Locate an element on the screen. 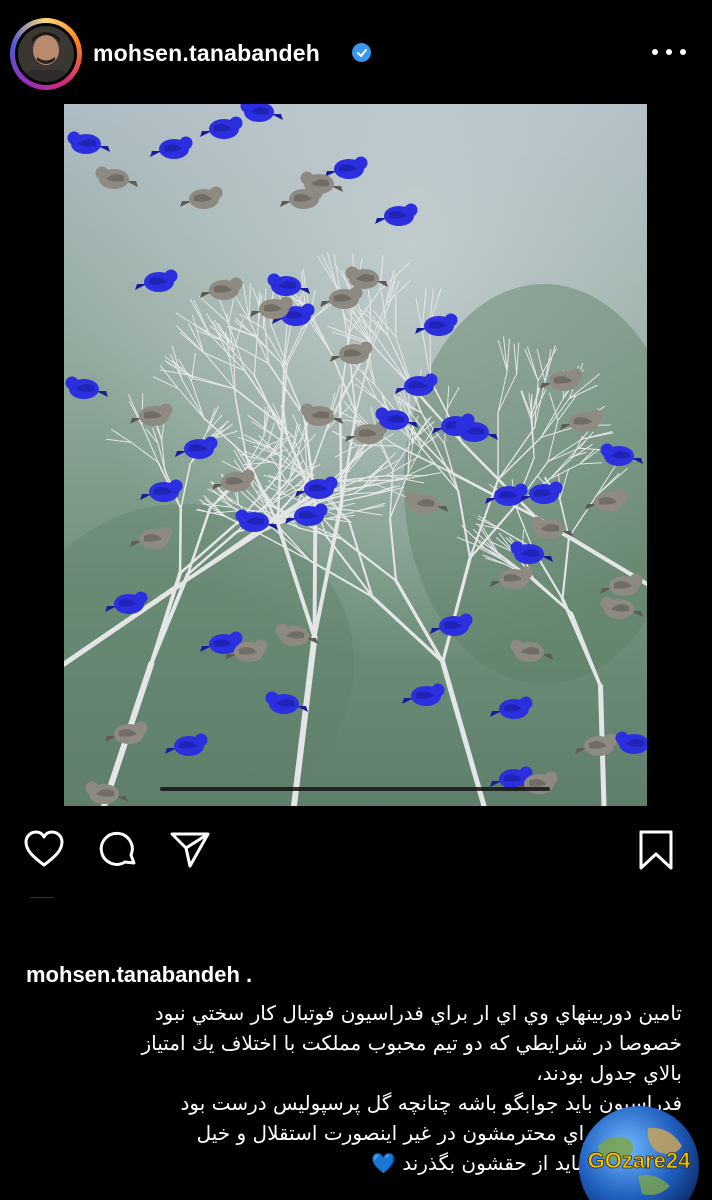 The width and height of the screenshot is (712, 1200). post-header: mohsen.tanabandeh is located at coordinates (356, 52).